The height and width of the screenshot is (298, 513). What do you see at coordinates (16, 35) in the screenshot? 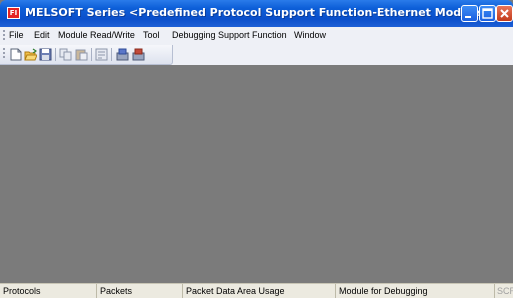
I see `menu-file: File` at bounding box center [16, 35].